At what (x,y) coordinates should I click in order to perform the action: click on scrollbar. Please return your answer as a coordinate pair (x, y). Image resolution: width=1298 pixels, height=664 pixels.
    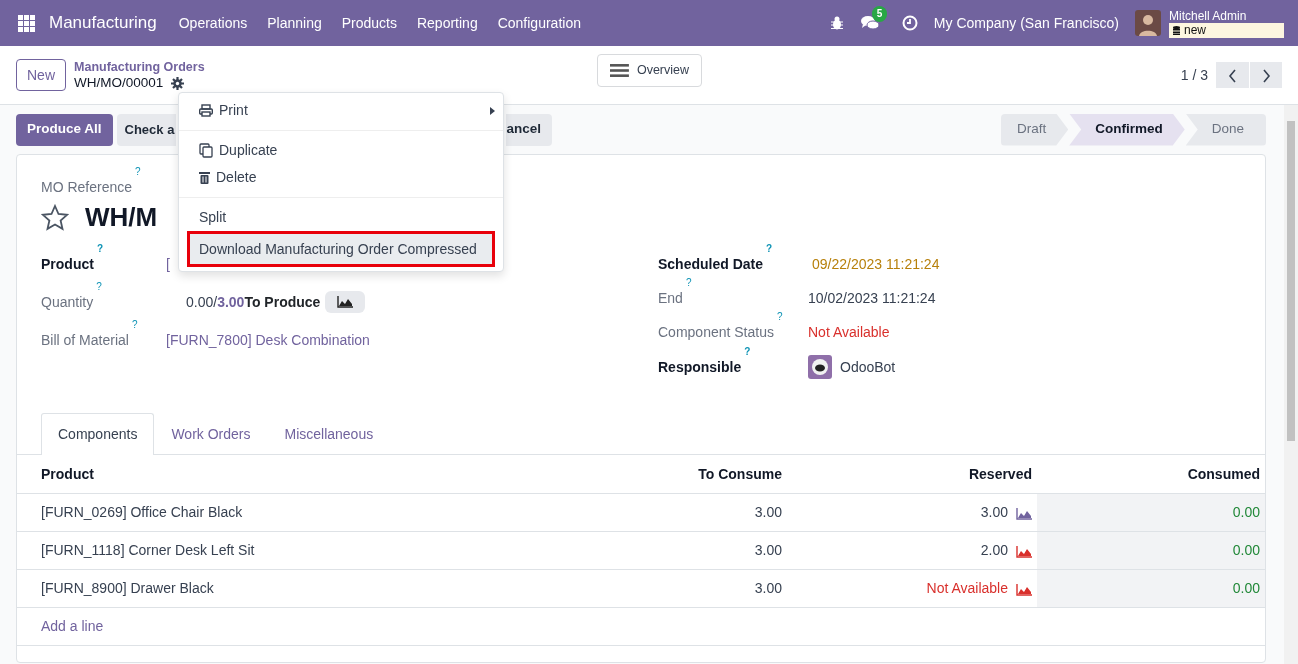
    Looking at the image, I should click on (1291, 384).